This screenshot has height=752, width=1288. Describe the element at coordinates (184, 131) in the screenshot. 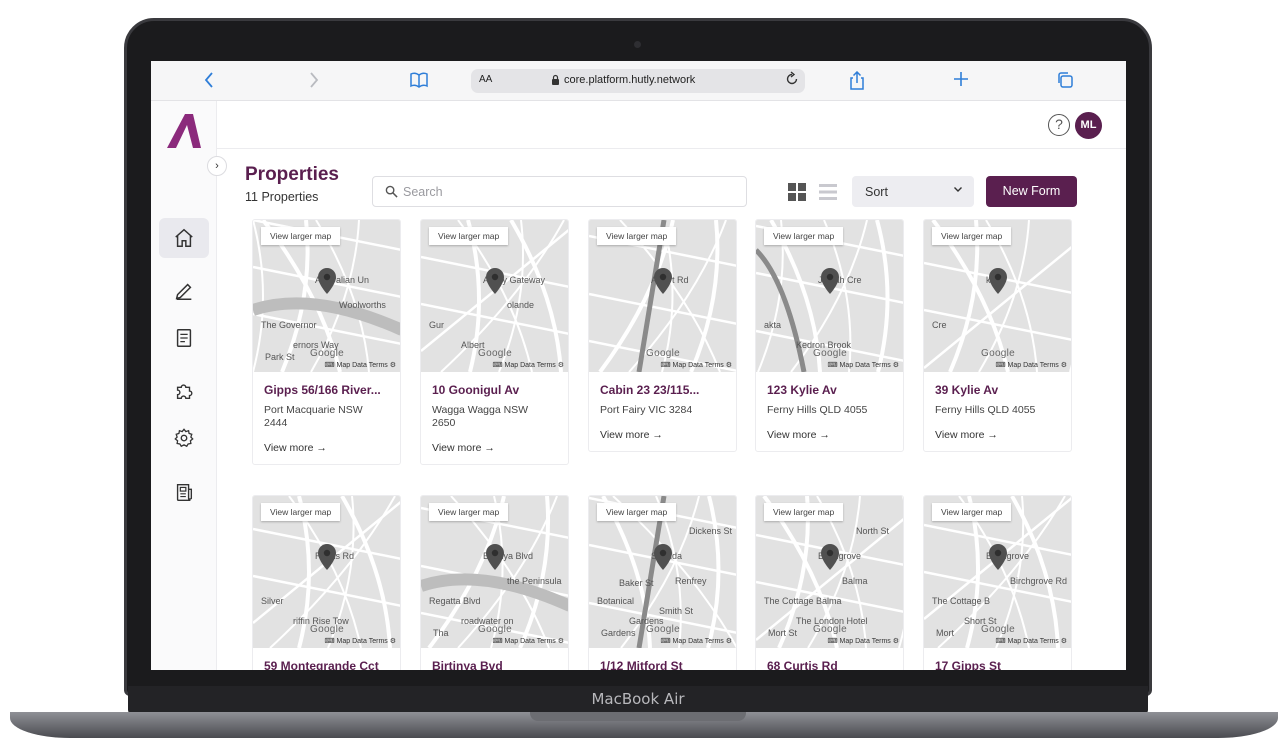

I see `hutly-logo` at that location.